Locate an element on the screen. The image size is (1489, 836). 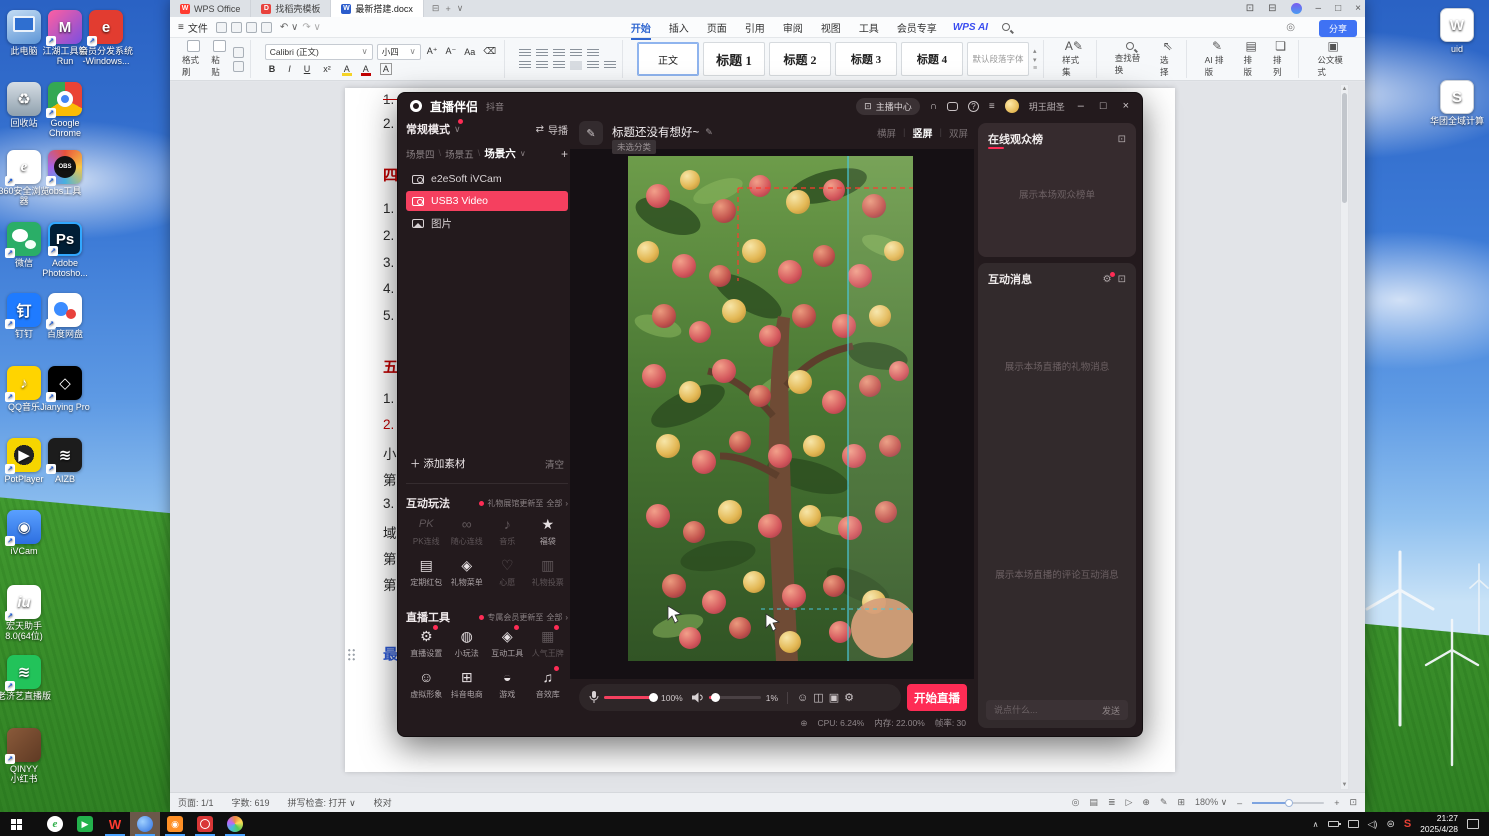
play-item-lucky-bag: ★ 福袋 is located at coordinates (548, 531).